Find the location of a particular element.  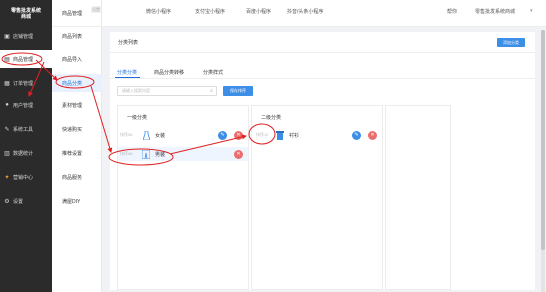

category-name: 衬衫 is located at coordinates (294, 135).